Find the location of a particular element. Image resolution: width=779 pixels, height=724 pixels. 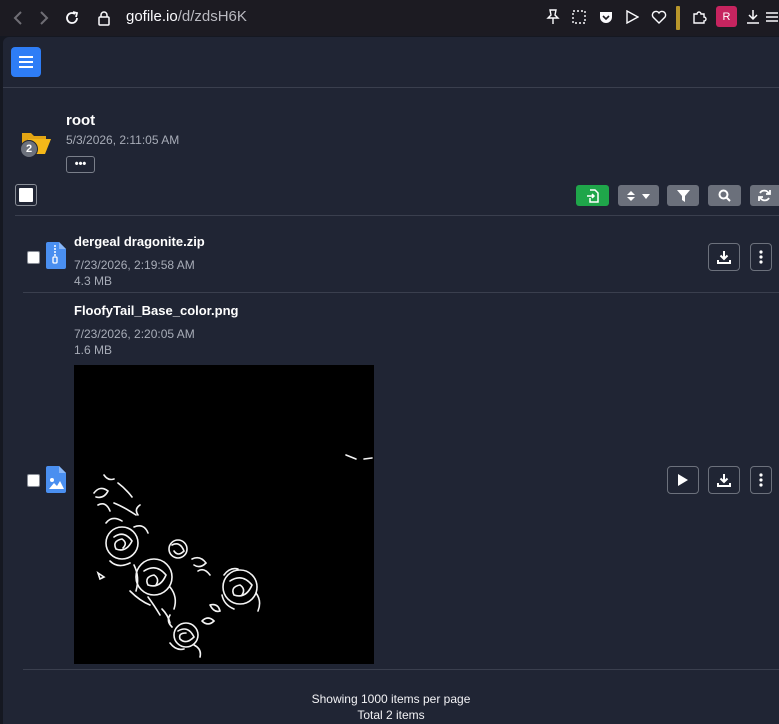

folder-options-button: ••• is located at coordinates (80, 164).